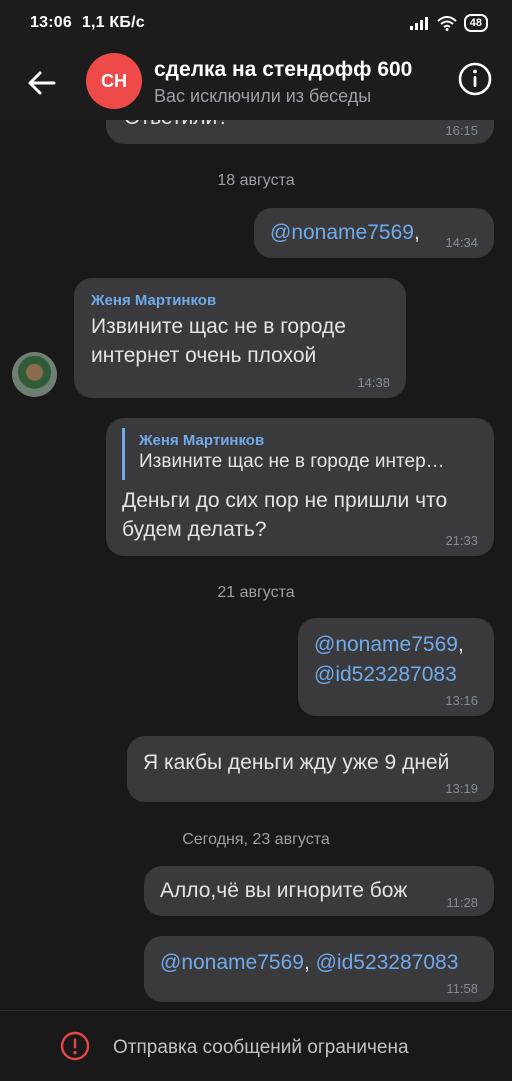  I want to click on message-time: 21:33, so click(461, 540).